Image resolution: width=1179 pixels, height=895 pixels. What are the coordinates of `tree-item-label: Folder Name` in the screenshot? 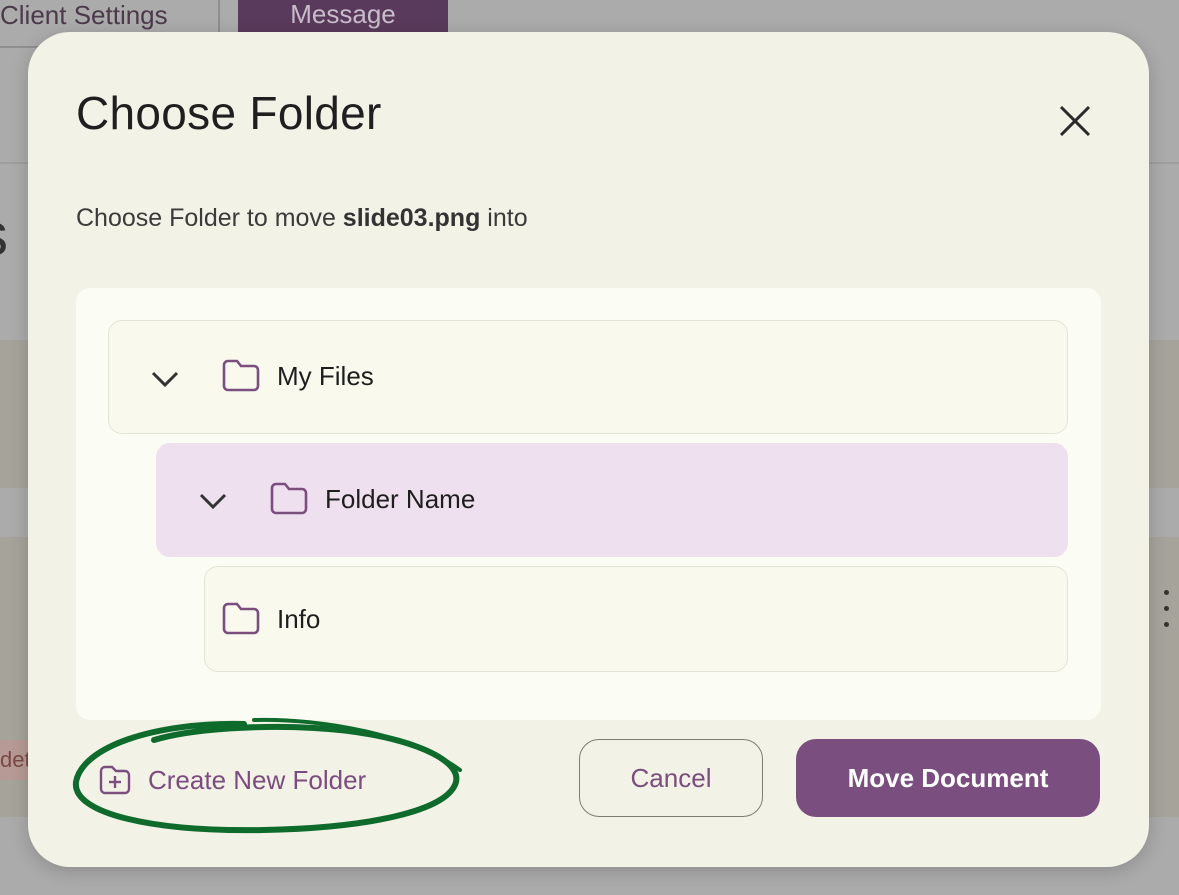 It's located at (400, 499).